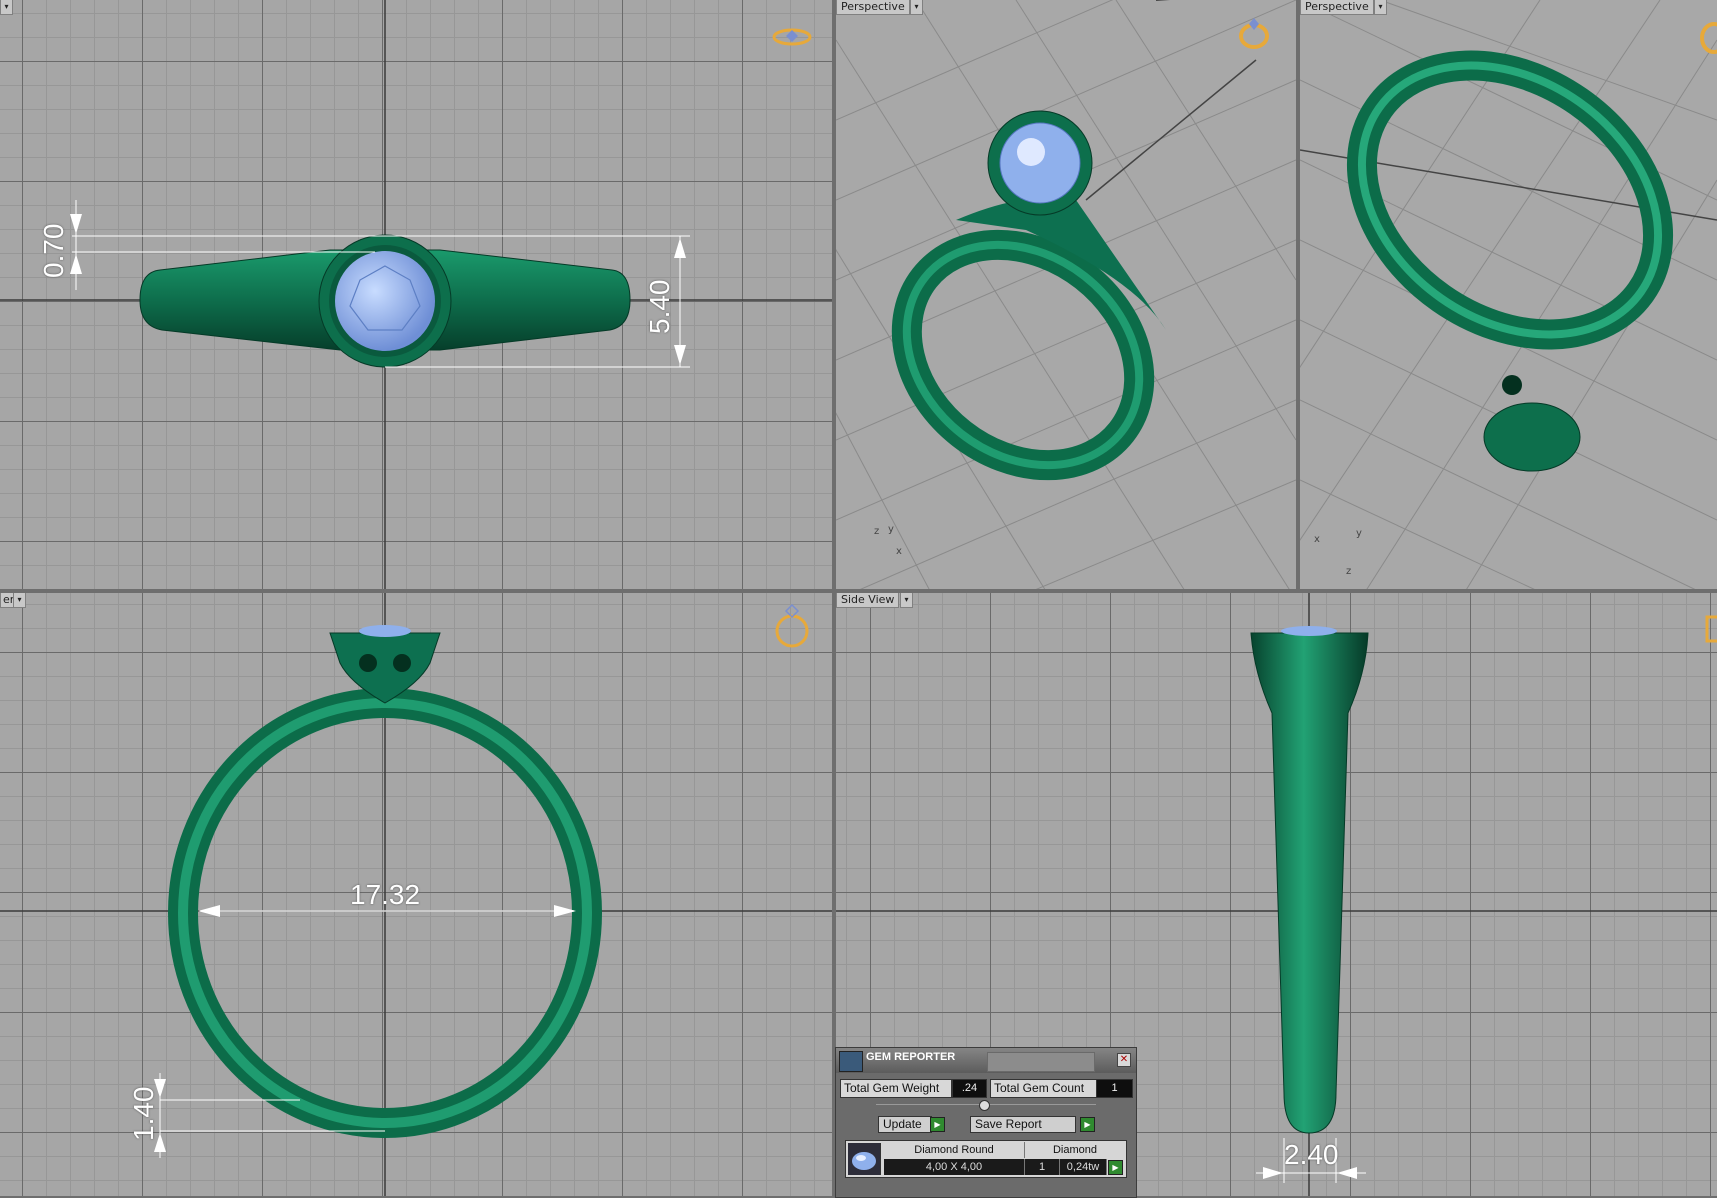 Image resolution: width=1717 pixels, height=1198 pixels. What do you see at coordinates (864, 1159) in the screenshot?
I see `diamond-thumbnail-icon` at bounding box center [864, 1159].